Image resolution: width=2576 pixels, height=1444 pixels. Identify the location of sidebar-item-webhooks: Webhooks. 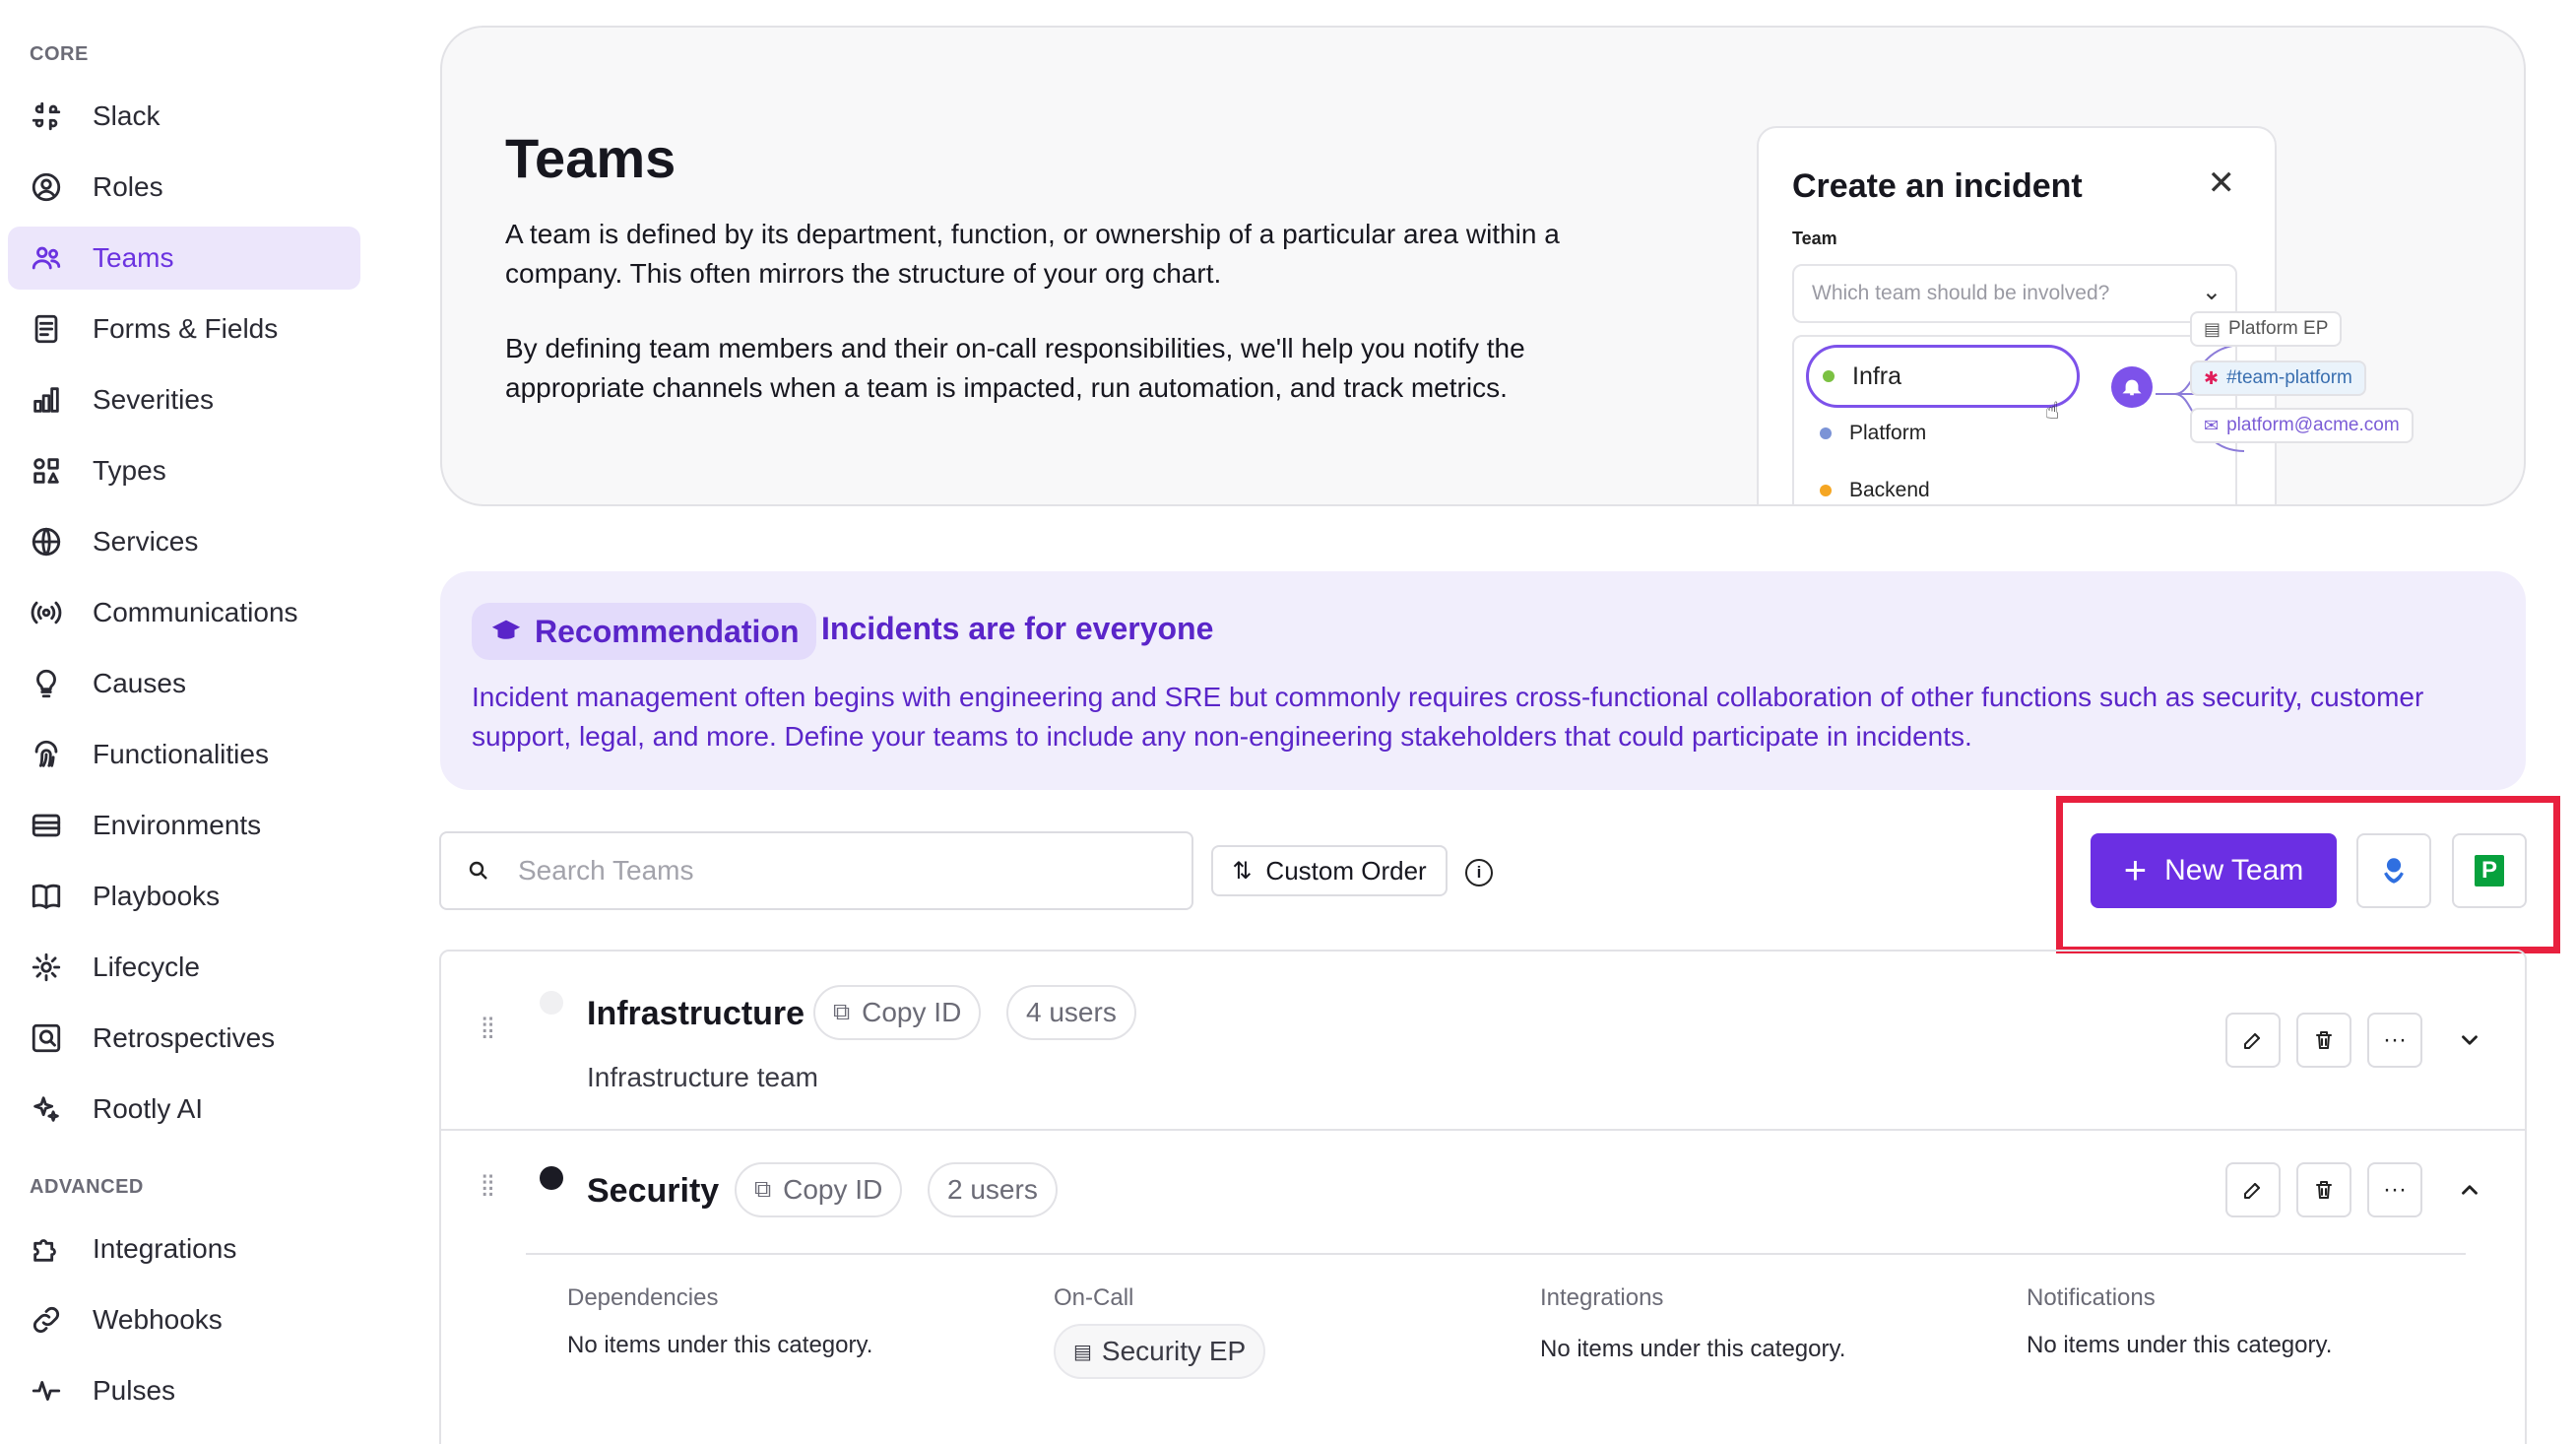
(184, 1319).